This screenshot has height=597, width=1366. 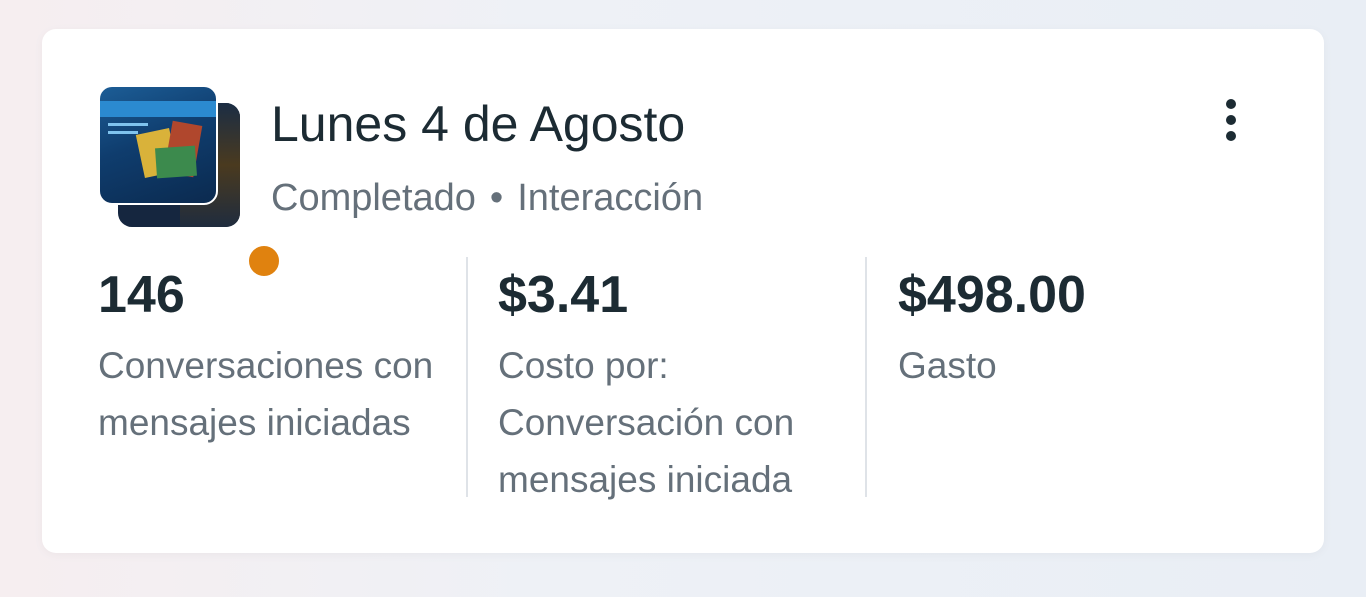 What do you see at coordinates (992, 295) in the screenshot?
I see `metric-value: $498.00` at bounding box center [992, 295].